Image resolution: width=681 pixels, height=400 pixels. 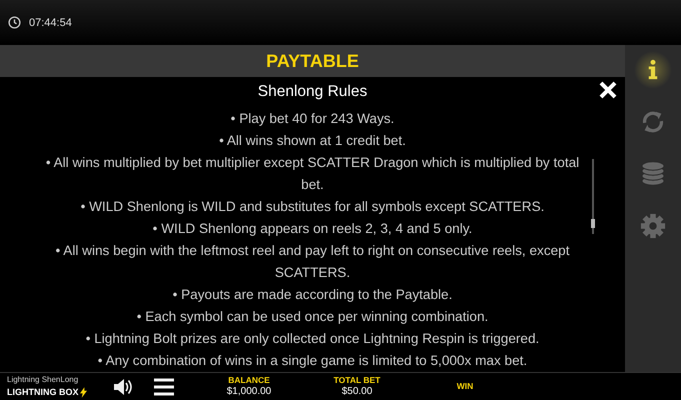 I want to click on rule-text: • WILD Shenlong appears on reels 2, 3, 4 and 5 only., so click(x=313, y=229).